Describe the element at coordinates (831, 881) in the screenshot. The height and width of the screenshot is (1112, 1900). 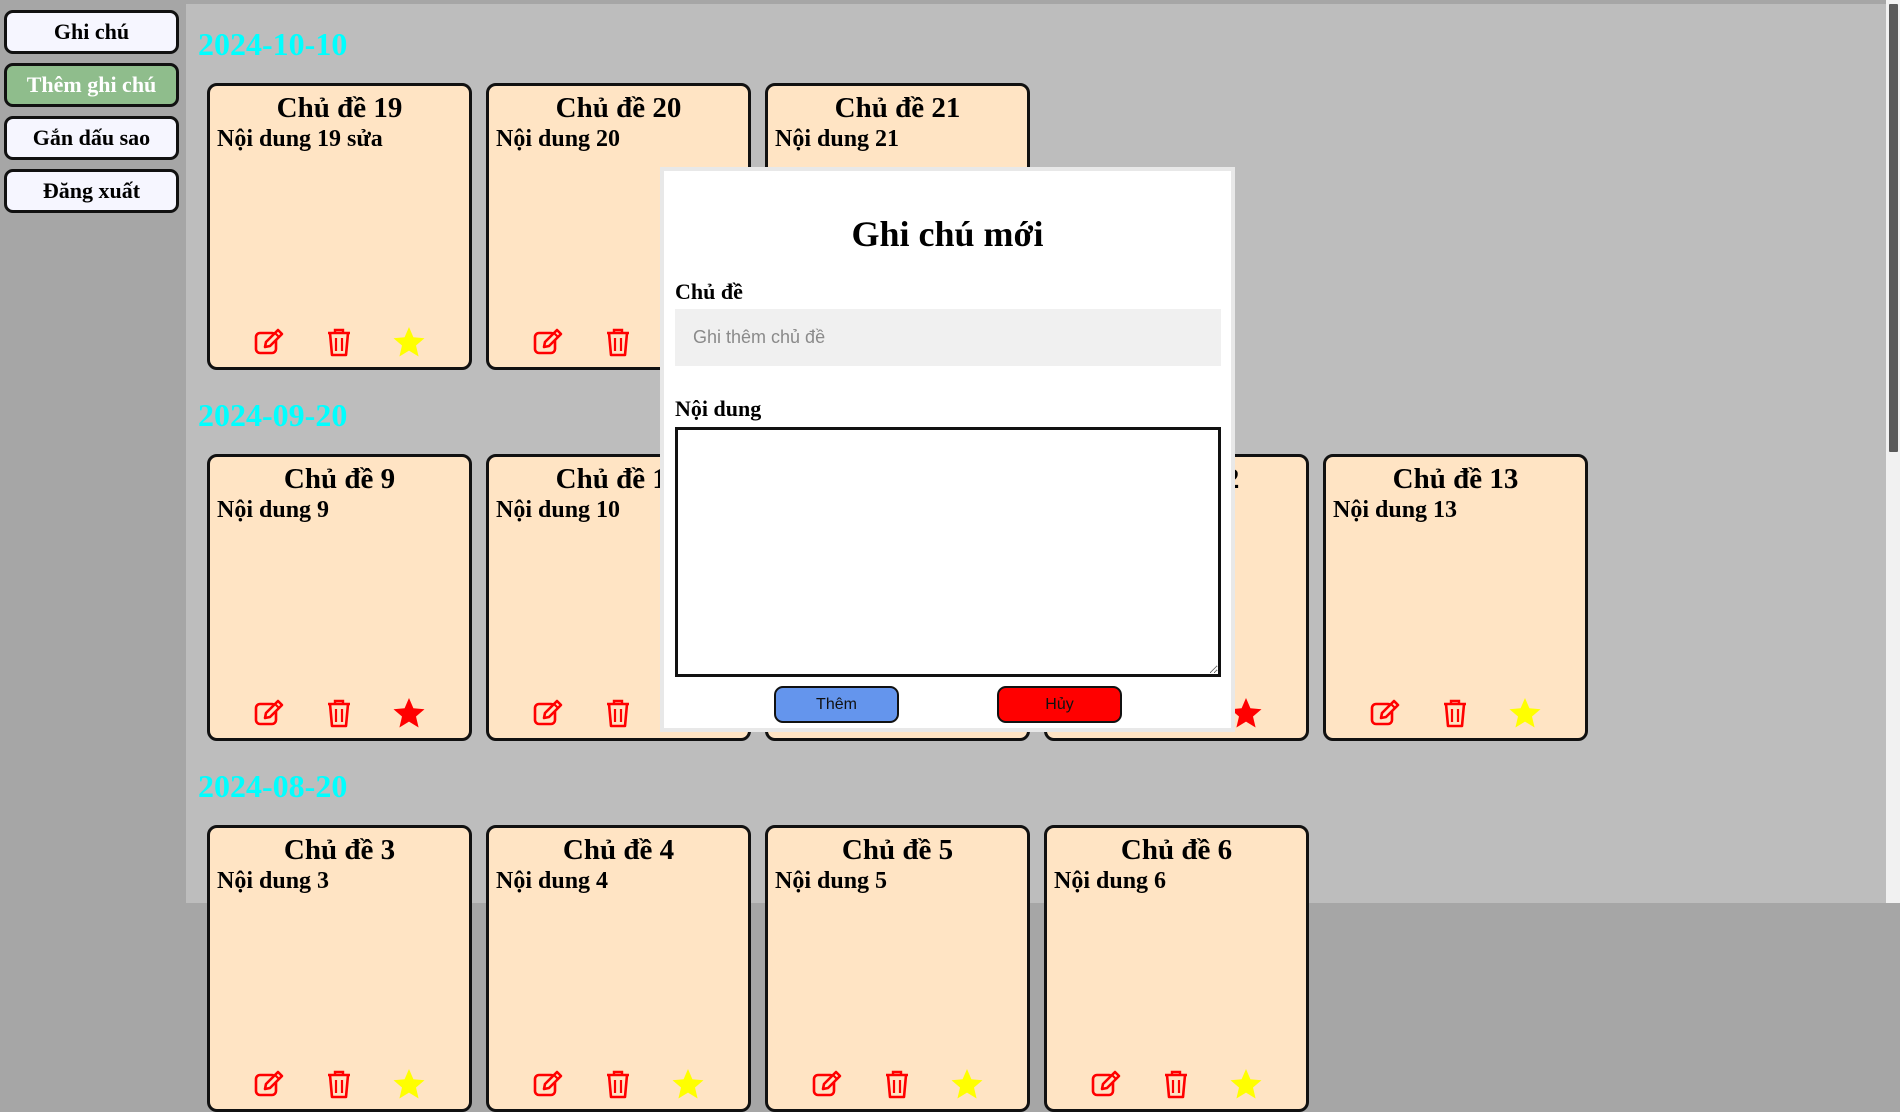
I see `note-content: Nội dung 5` at that location.